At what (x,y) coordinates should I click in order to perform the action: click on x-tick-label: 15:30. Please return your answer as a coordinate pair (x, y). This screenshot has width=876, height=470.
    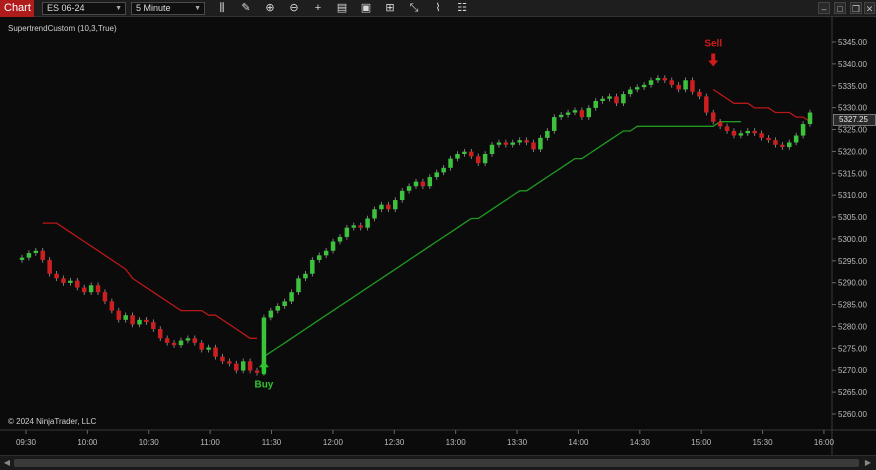
    Looking at the image, I should click on (763, 442).